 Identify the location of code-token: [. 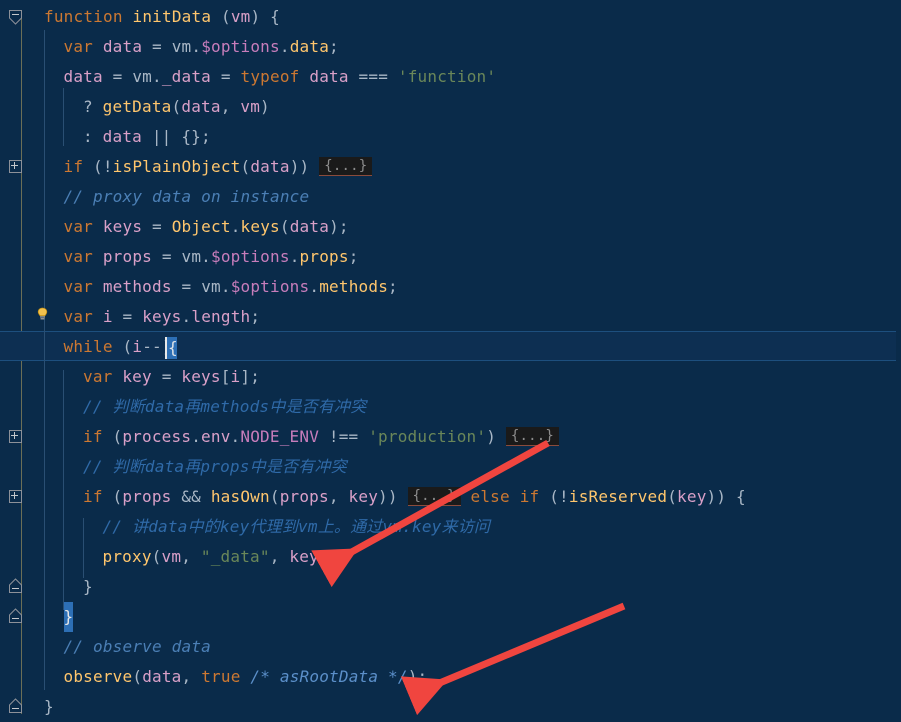
(225, 376).